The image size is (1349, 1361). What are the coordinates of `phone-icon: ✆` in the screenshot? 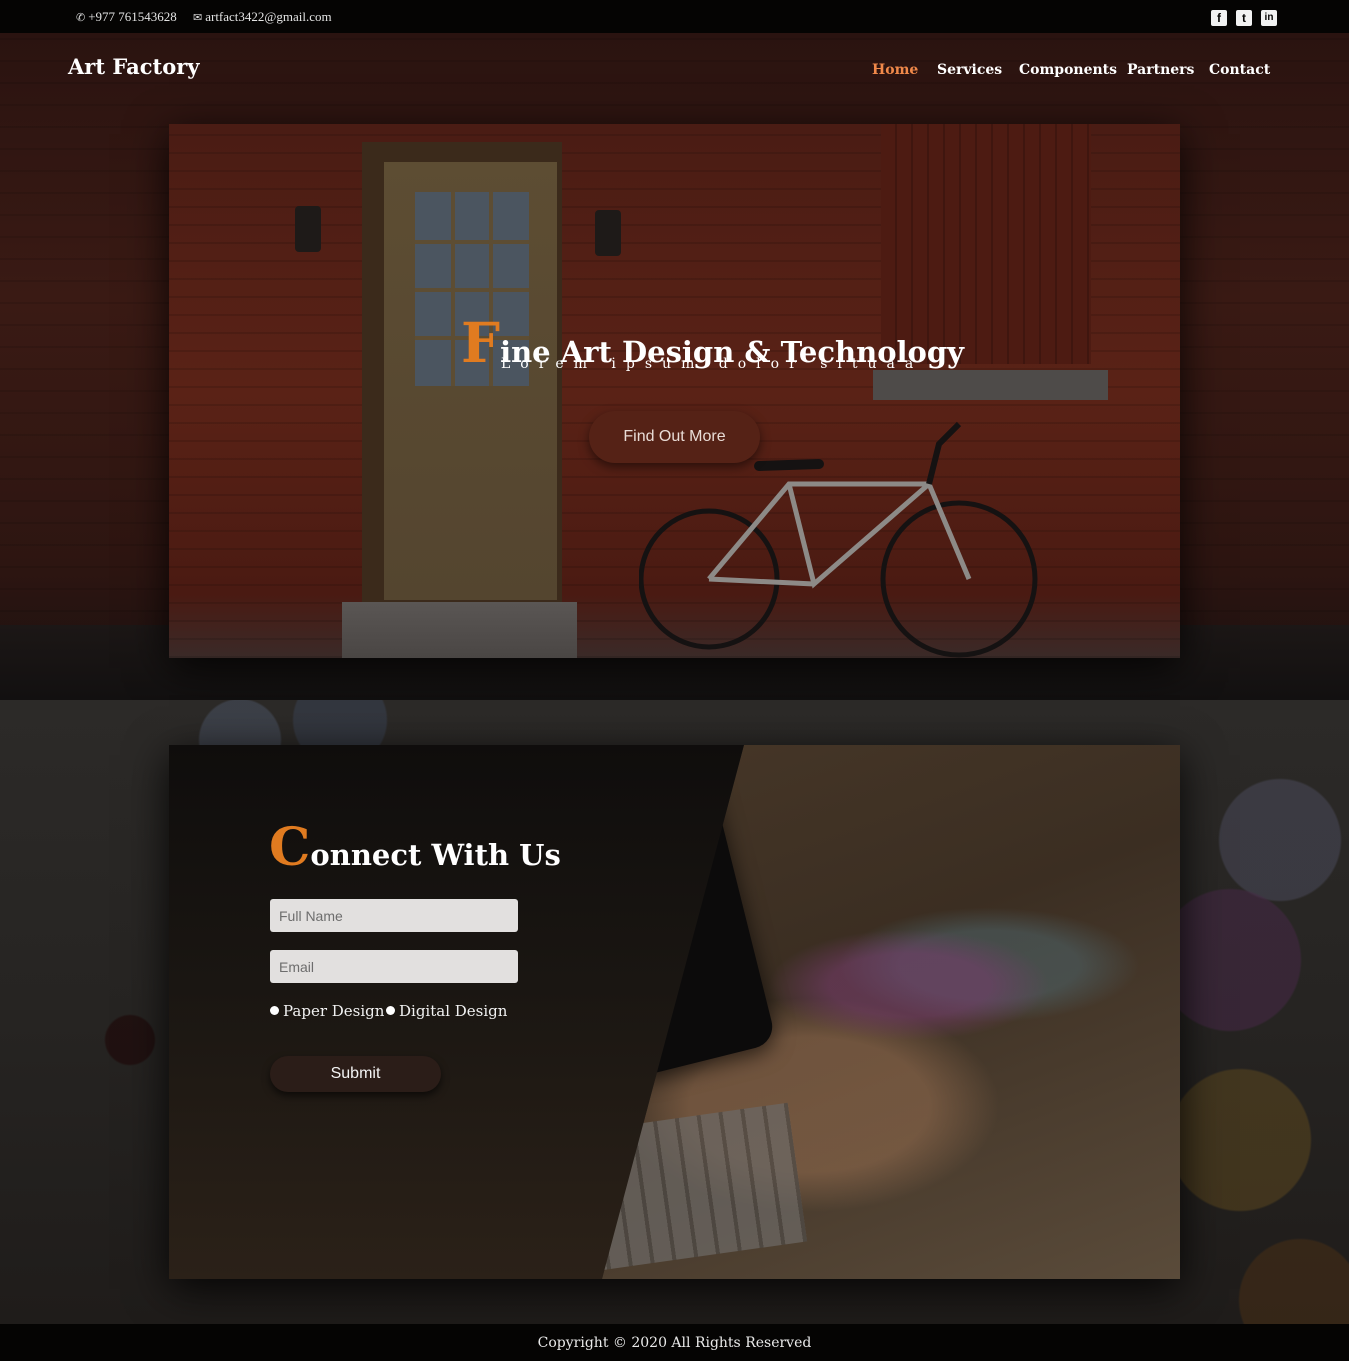 It's located at (81, 18).